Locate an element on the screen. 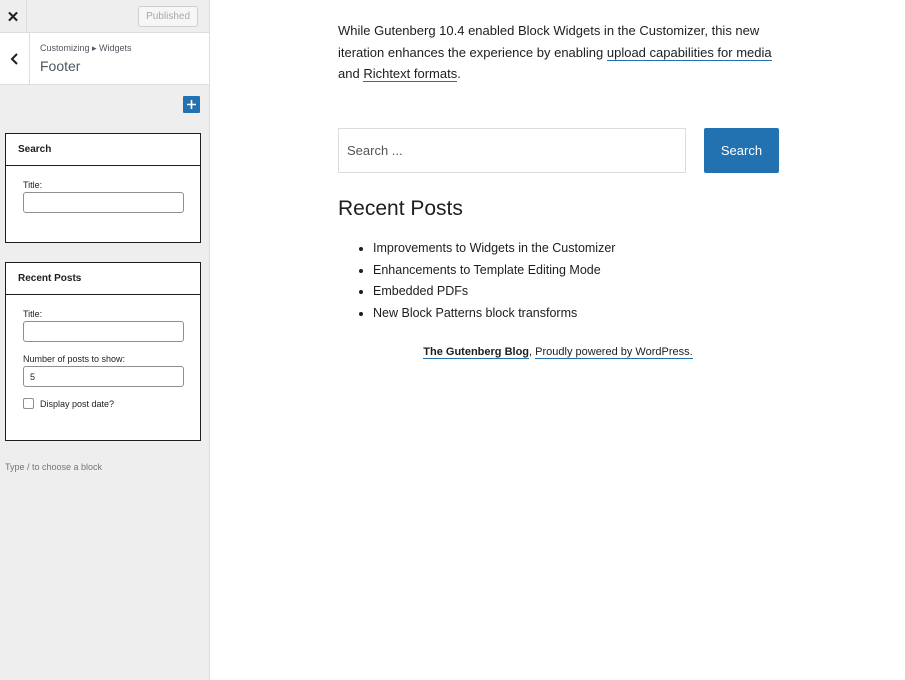 The height and width of the screenshot is (680, 905). search-widget-title-input is located at coordinates (103, 202).